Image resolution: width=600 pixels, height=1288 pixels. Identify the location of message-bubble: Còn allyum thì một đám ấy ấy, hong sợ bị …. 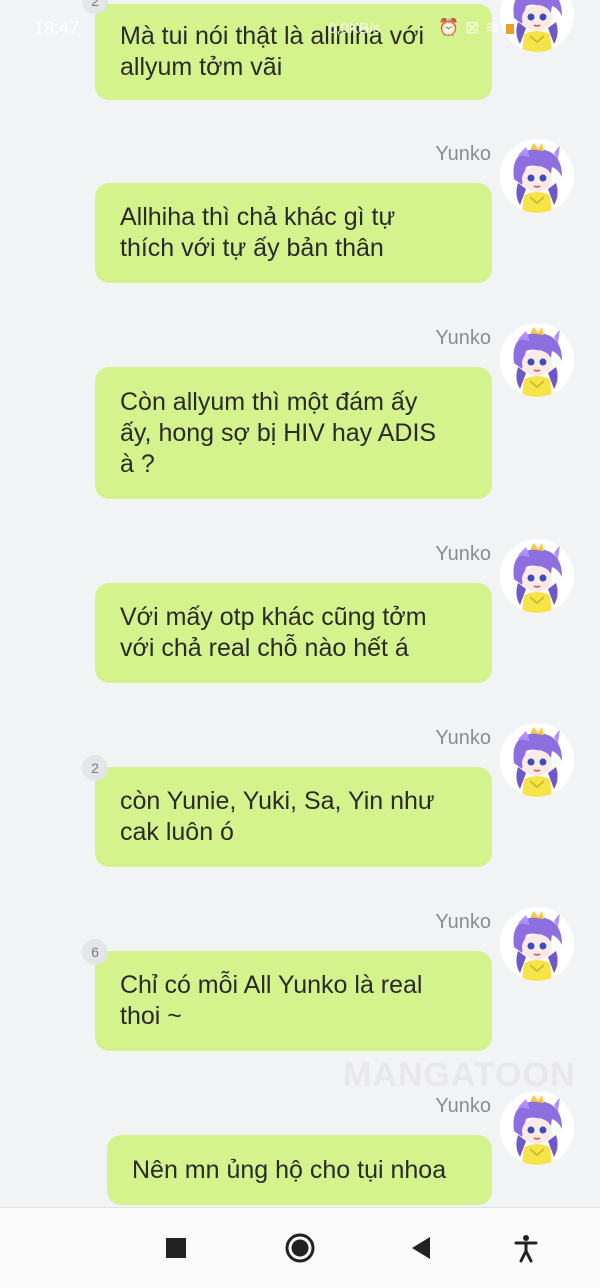
(293, 433).